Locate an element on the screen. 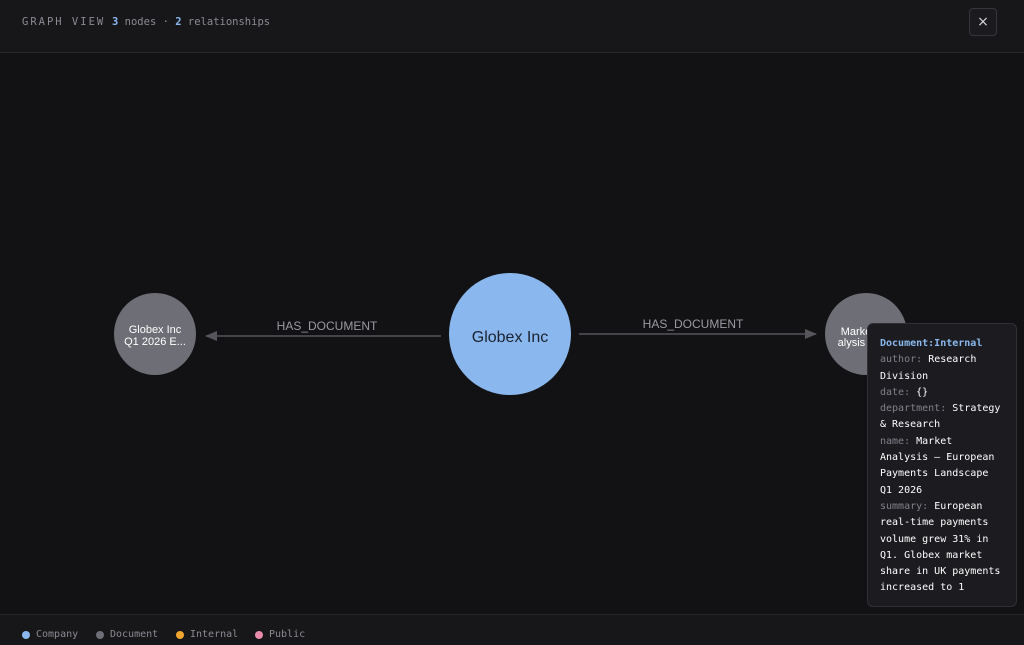 This screenshot has height=645, width=1024. tooltip-key: department: is located at coordinates (913, 409).